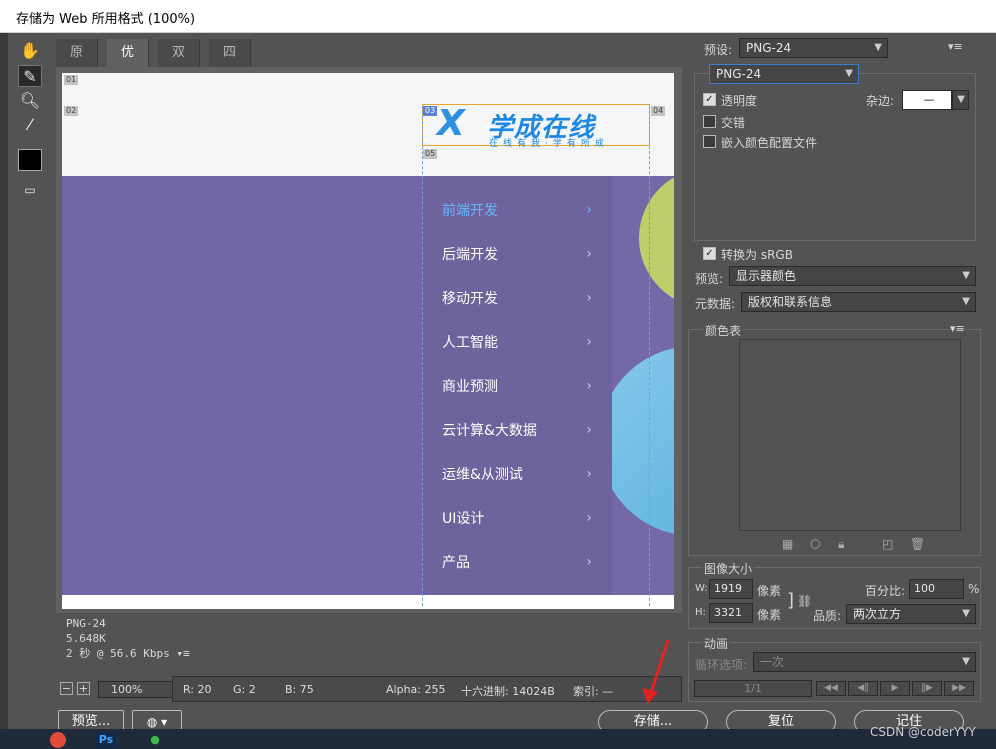  What do you see at coordinates (709, 121) in the screenshot?
I see `interlaced-checkbox` at bounding box center [709, 121].